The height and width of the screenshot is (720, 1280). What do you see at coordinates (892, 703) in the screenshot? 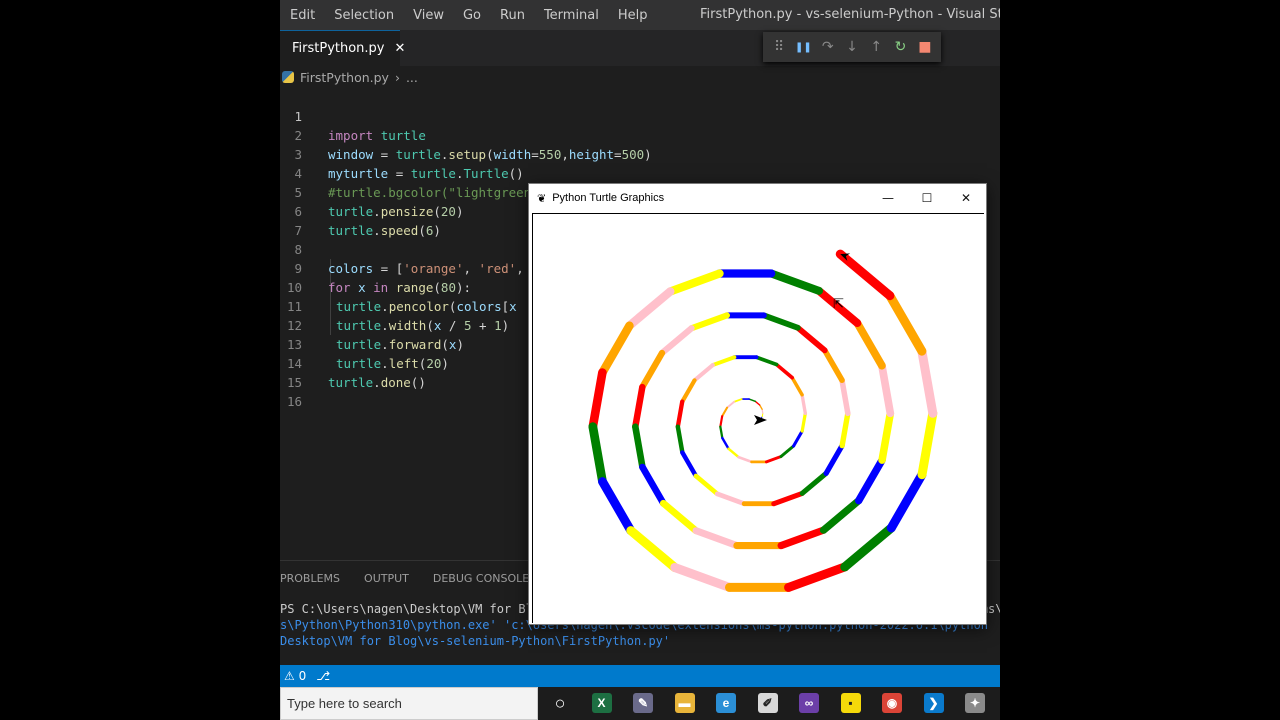
I see `chrome-icon: ◉` at bounding box center [892, 703].